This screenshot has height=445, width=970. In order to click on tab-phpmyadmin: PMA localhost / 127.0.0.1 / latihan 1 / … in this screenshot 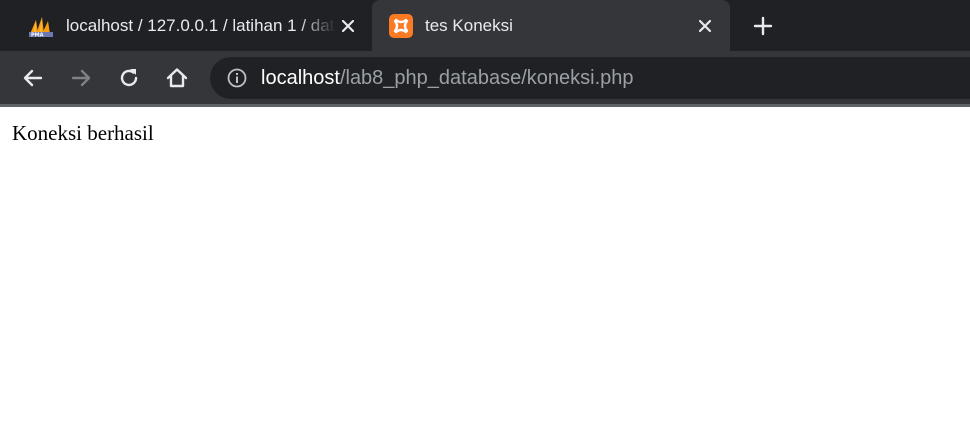, I will do `click(194, 25)`.